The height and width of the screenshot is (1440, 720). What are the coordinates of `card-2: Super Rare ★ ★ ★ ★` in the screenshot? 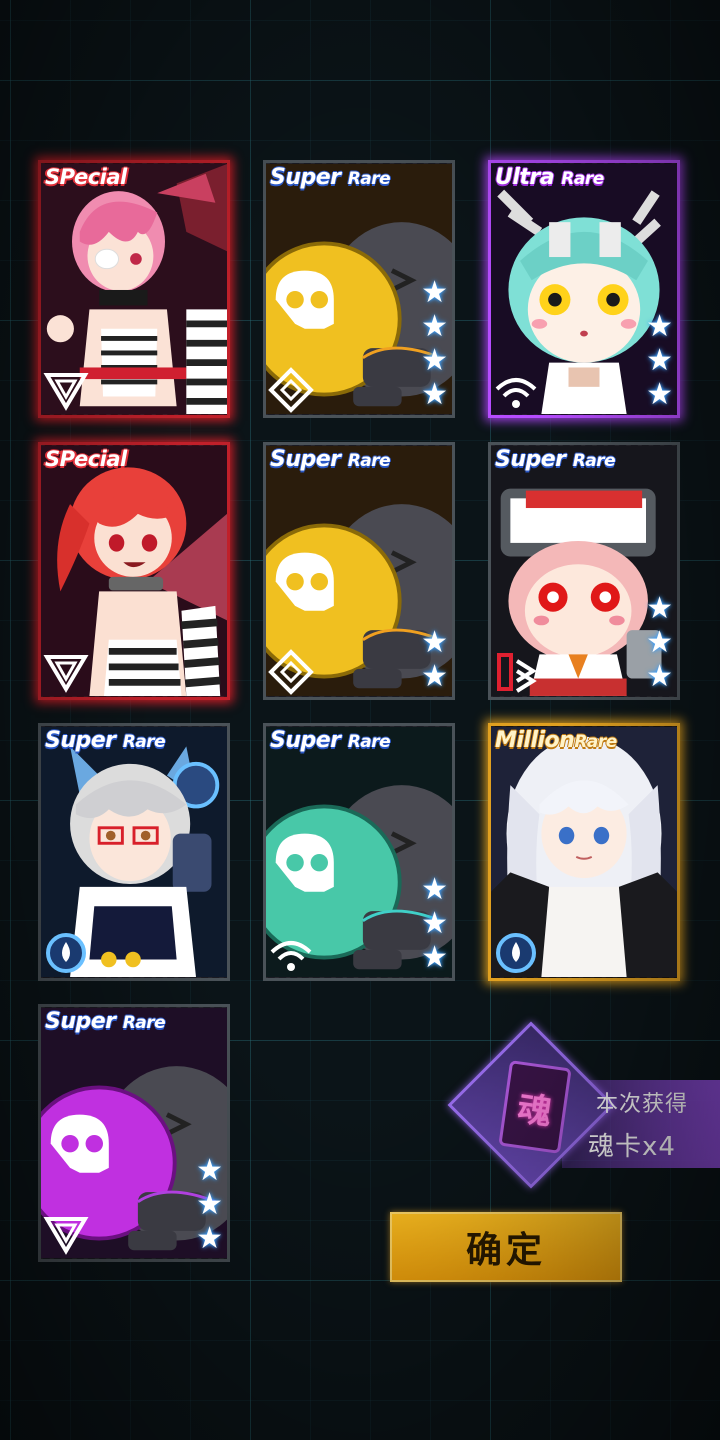 It's located at (359, 289).